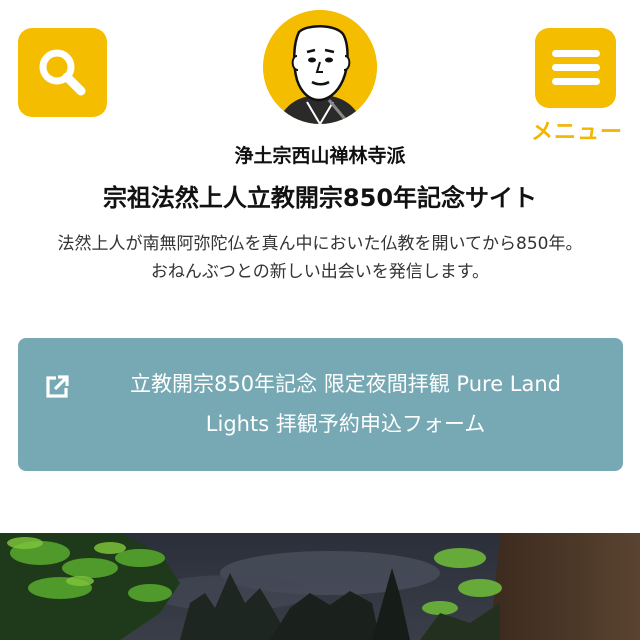 Image resolution: width=640 pixels, height=640 pixels. What do you see at coordinates (320, 198) in the screenshot?
I see `page-title: 宗祖法然上人立教開宗850年記念サイト` at bounding box center [320, 198].